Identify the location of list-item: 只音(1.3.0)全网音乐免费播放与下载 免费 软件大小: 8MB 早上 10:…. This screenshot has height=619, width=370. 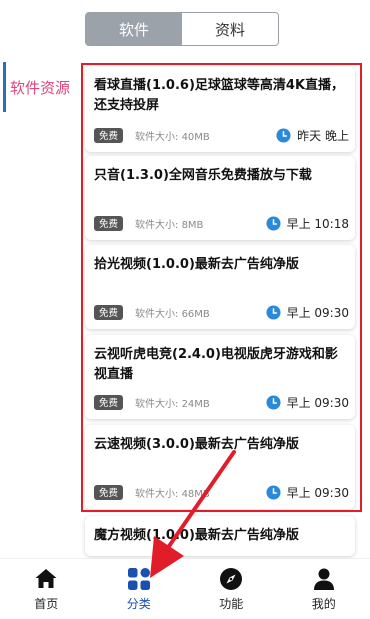
(220, 198).